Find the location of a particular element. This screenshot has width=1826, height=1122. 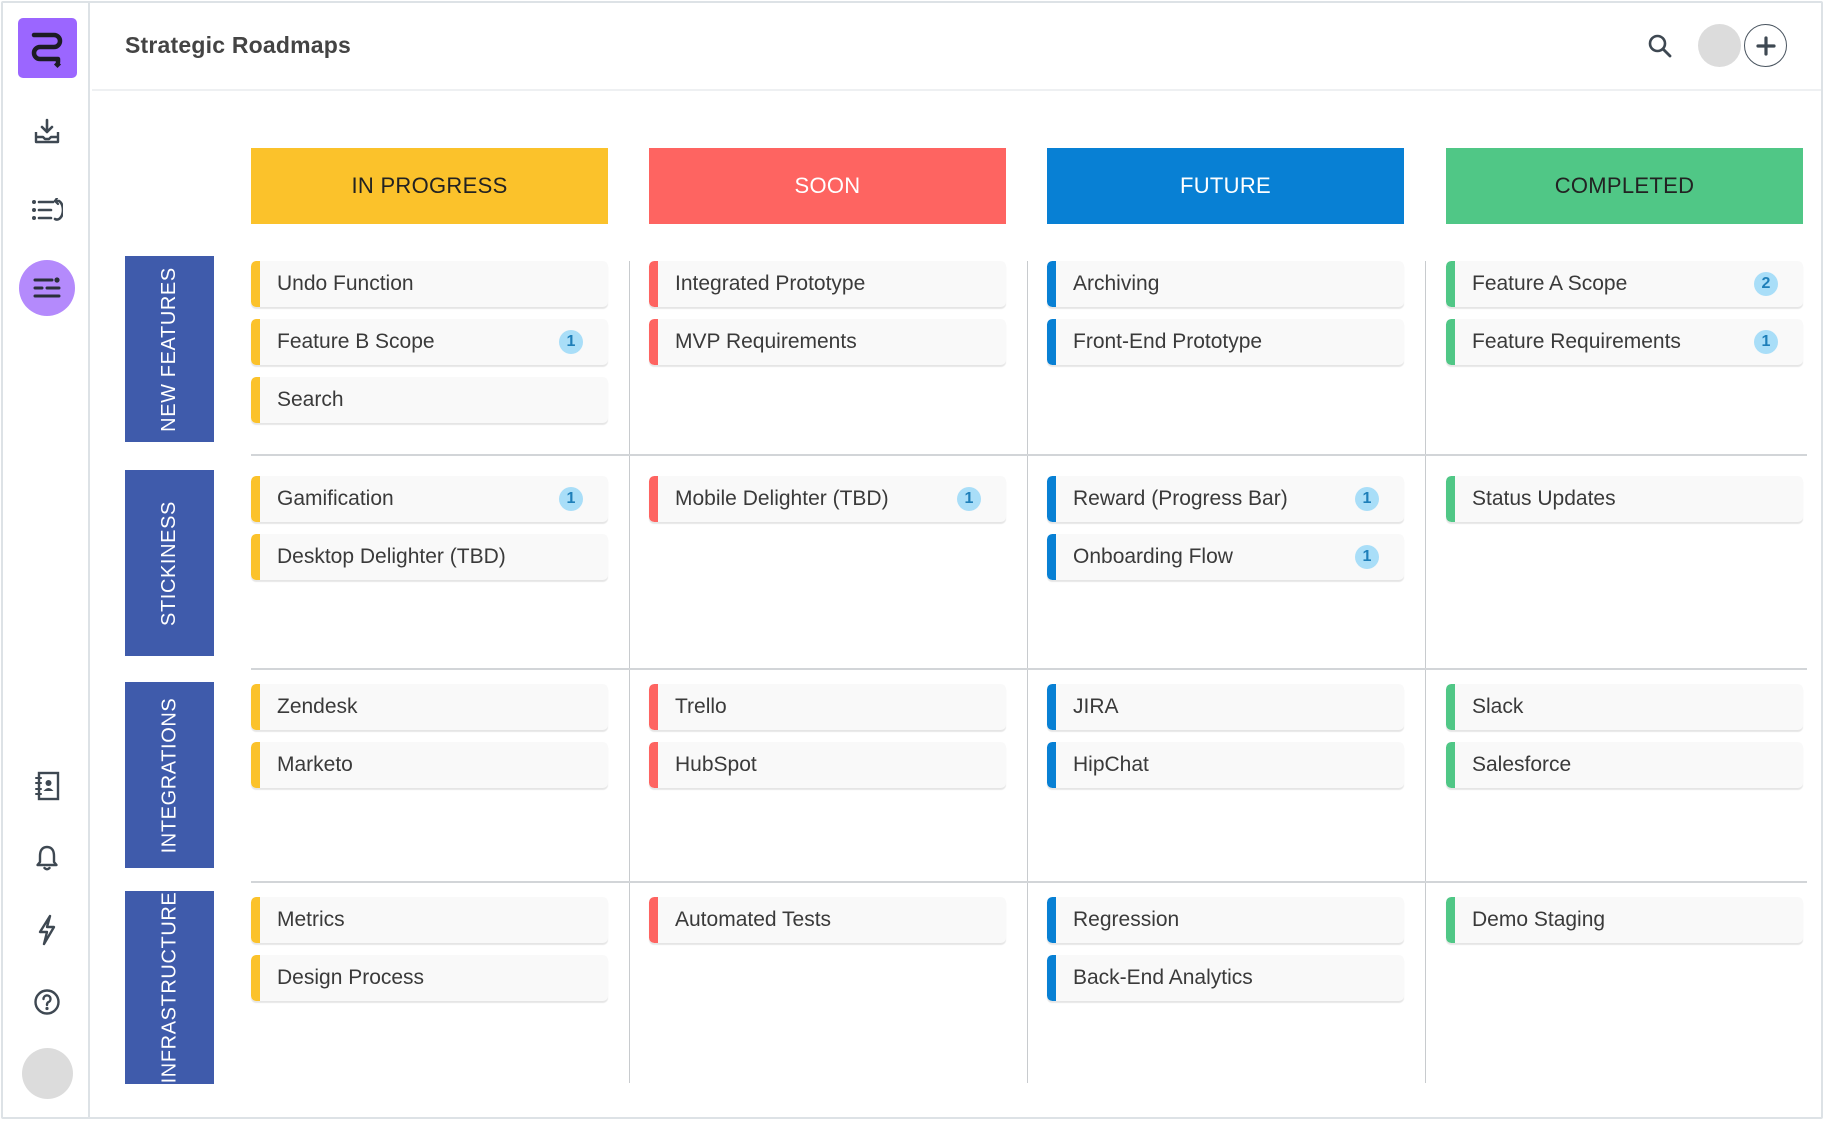

board-cell: Undo Function Feature B Scope 1 Search is located at coordinates (429, 342).